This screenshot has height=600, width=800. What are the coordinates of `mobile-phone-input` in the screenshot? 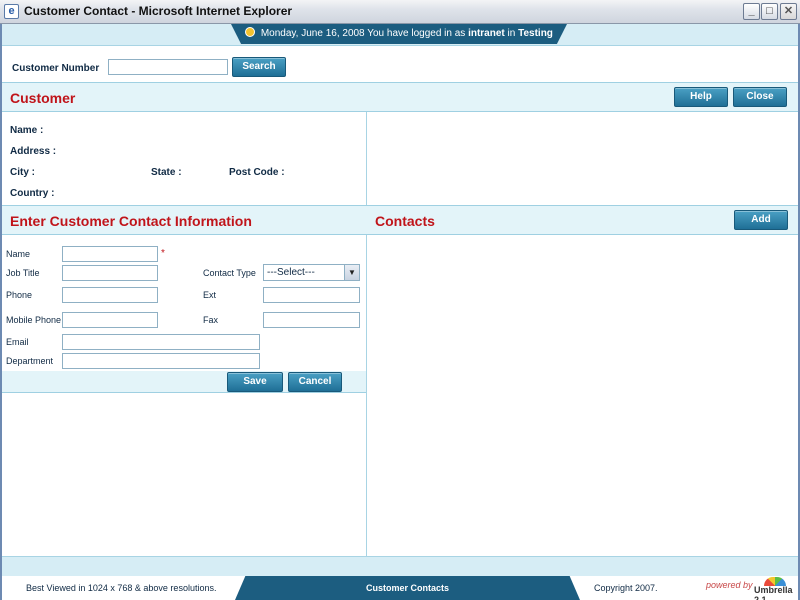 It's located at (110, 320).